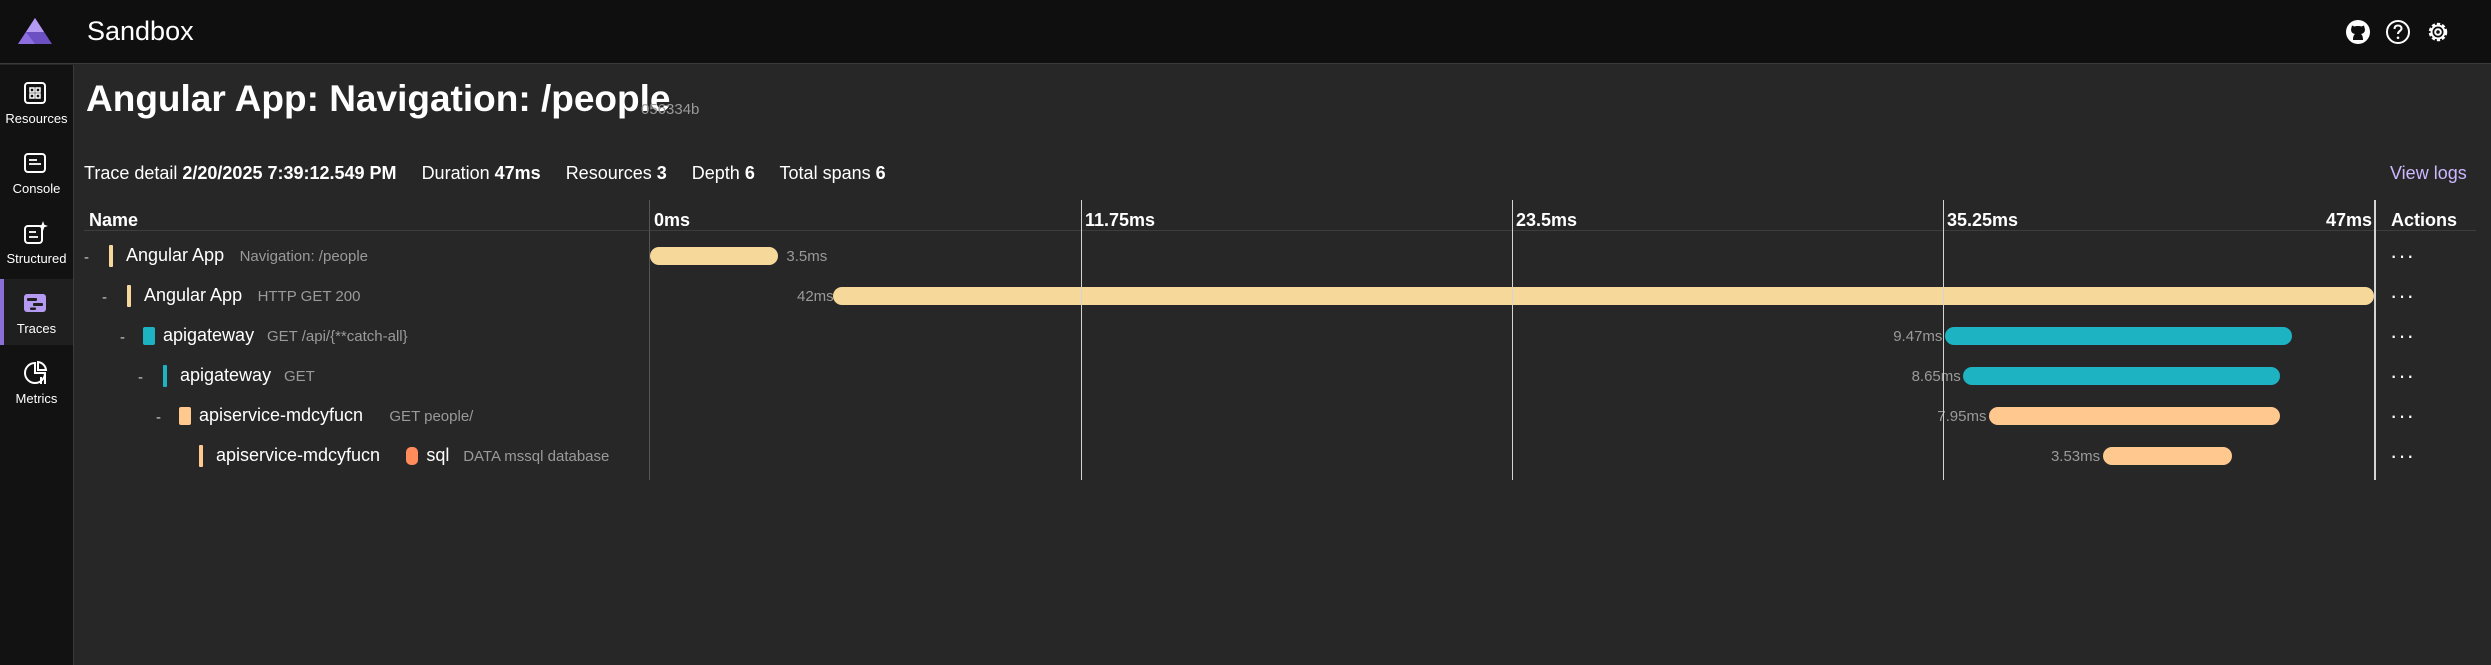 Image resolution: width=2491 pixels, height=665 pixels. Describe the element at coordinates (1962, 416) in the screenshot. I see `span-duration-label: 7.95ms` at that location.